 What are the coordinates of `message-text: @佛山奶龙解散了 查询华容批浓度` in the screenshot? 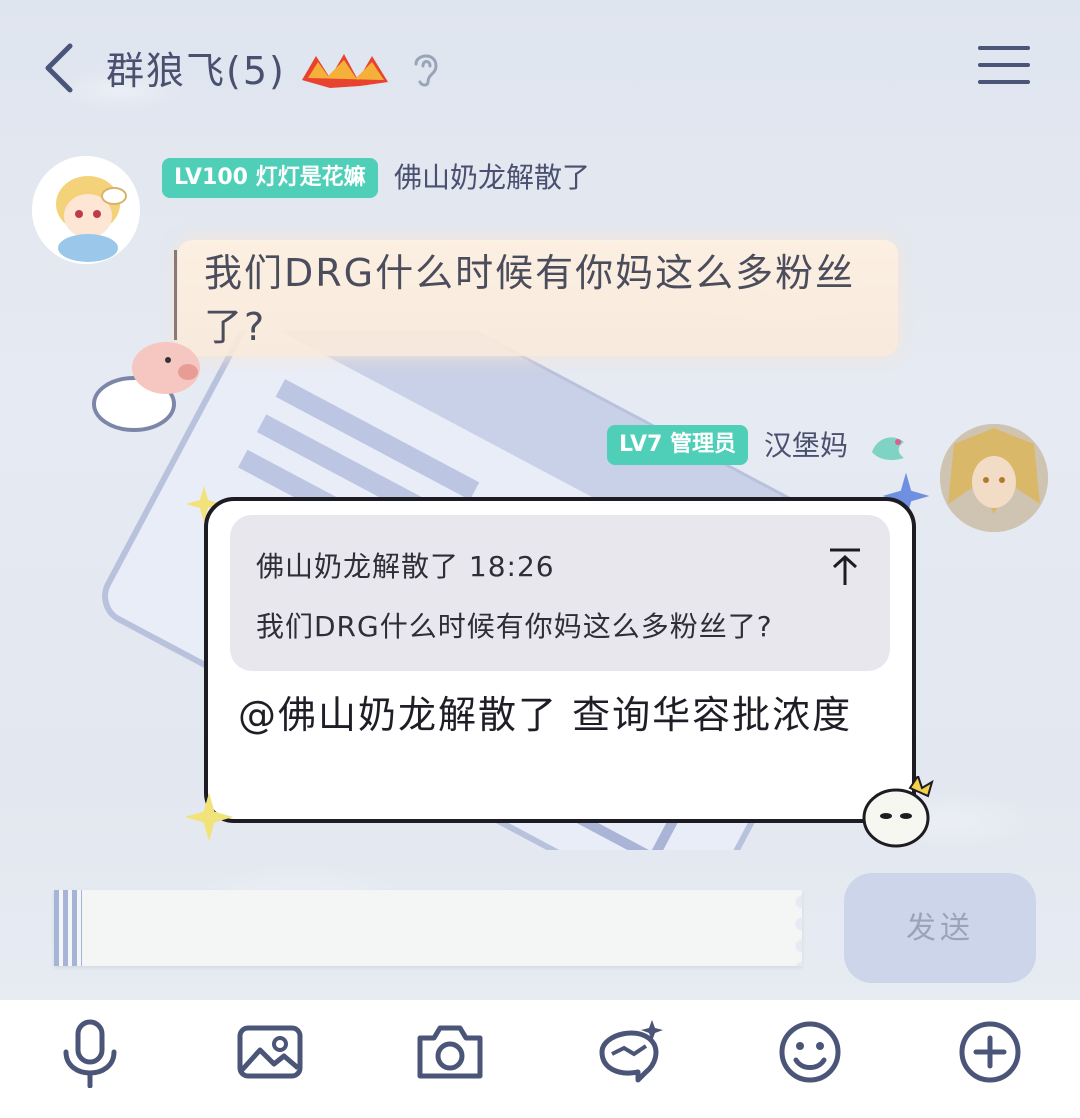 It's located at (545, 715).